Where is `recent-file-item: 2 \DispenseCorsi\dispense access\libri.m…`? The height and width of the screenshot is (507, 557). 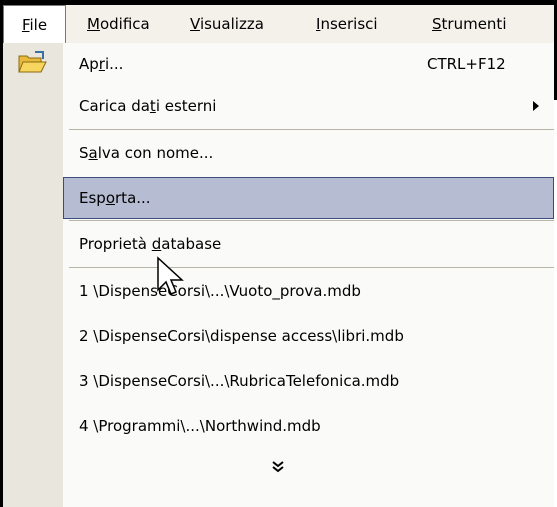 recent-file-item: 2 \DispenseCorsi\dispense access\libri.m… is located at coordinates (278, 336).